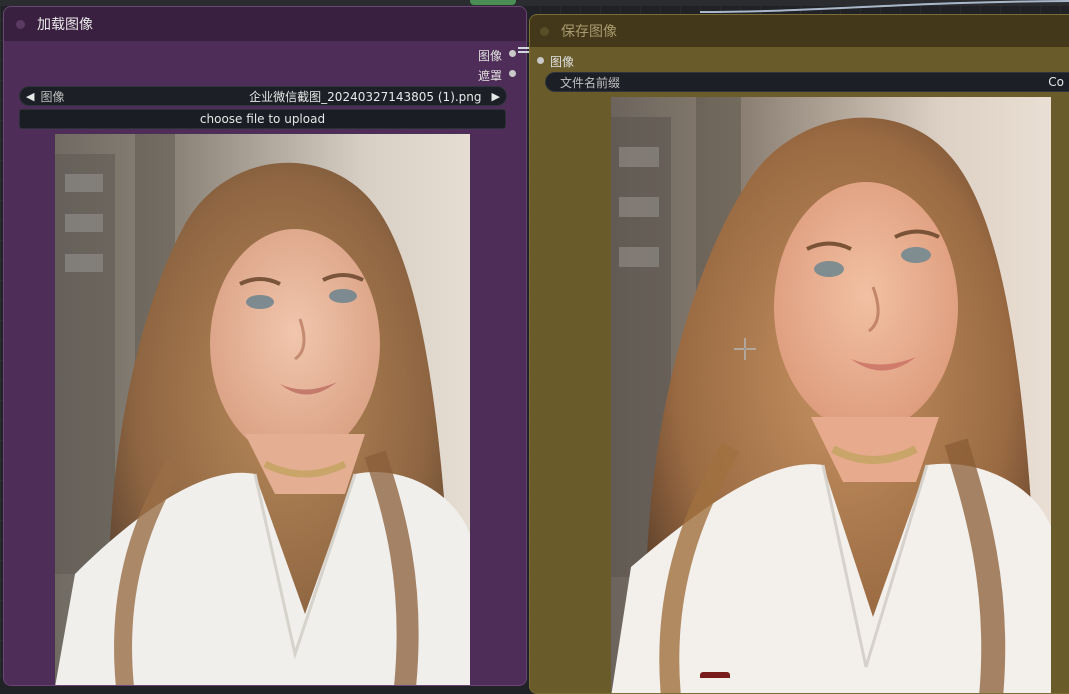  I want to click on load-image-node-header: 加载图像, so click(265, 24).